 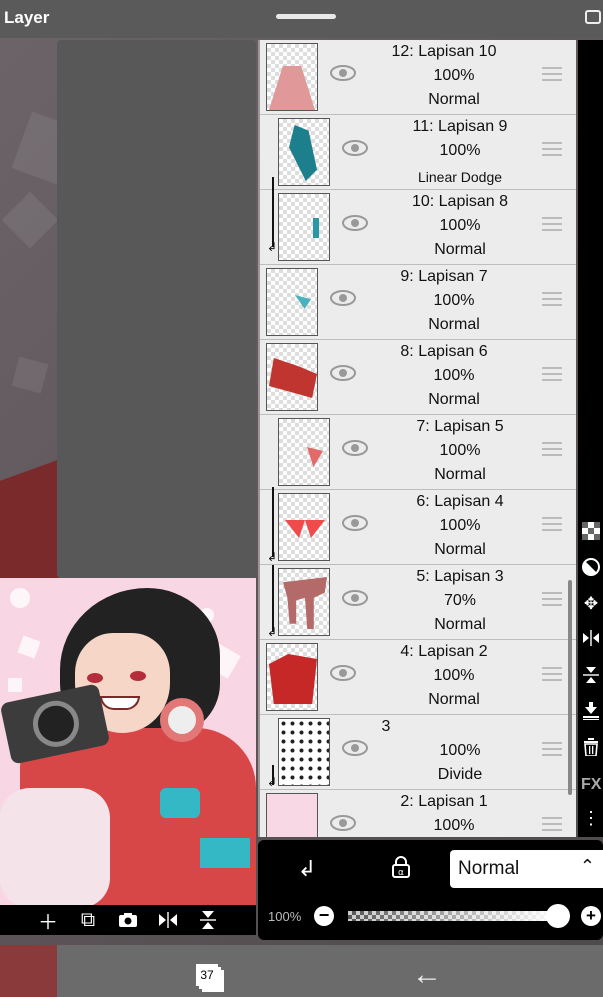 I want to click on opacity-value: 100%, so click(x=285, y=916).